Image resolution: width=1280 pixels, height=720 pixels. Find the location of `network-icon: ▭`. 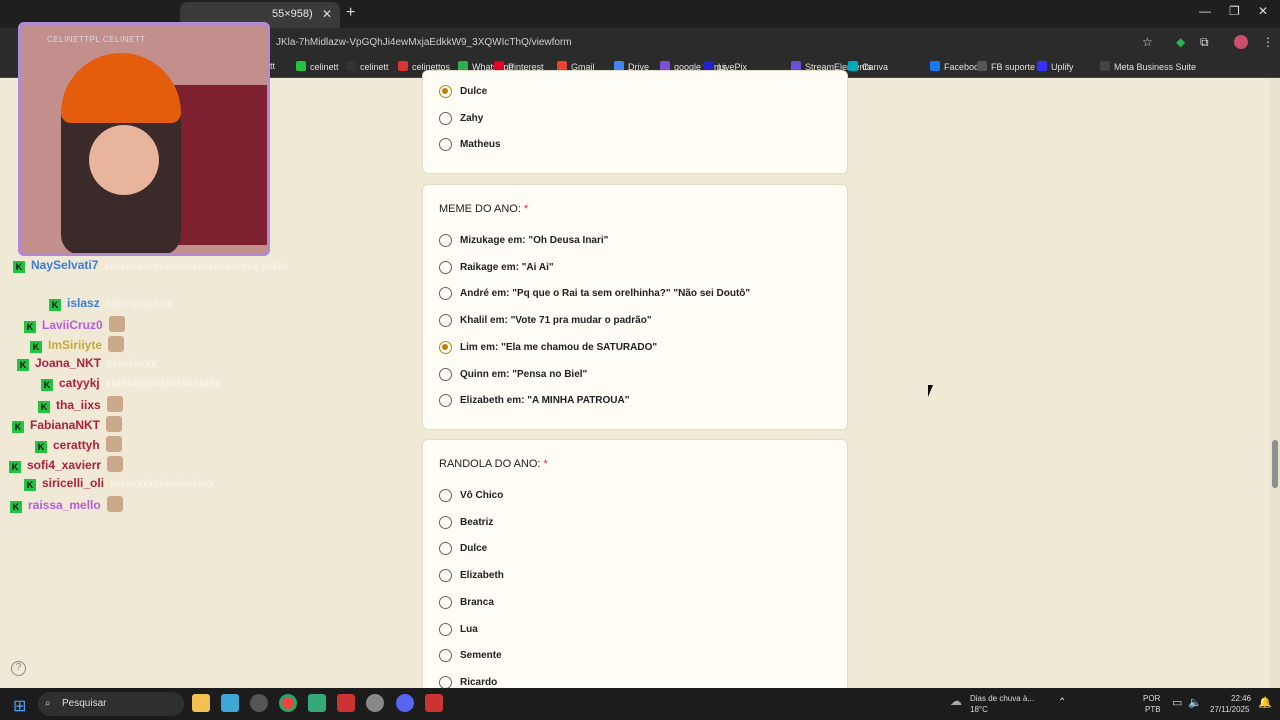

network-icon: ▭ is located at coordinates (1177, 703).